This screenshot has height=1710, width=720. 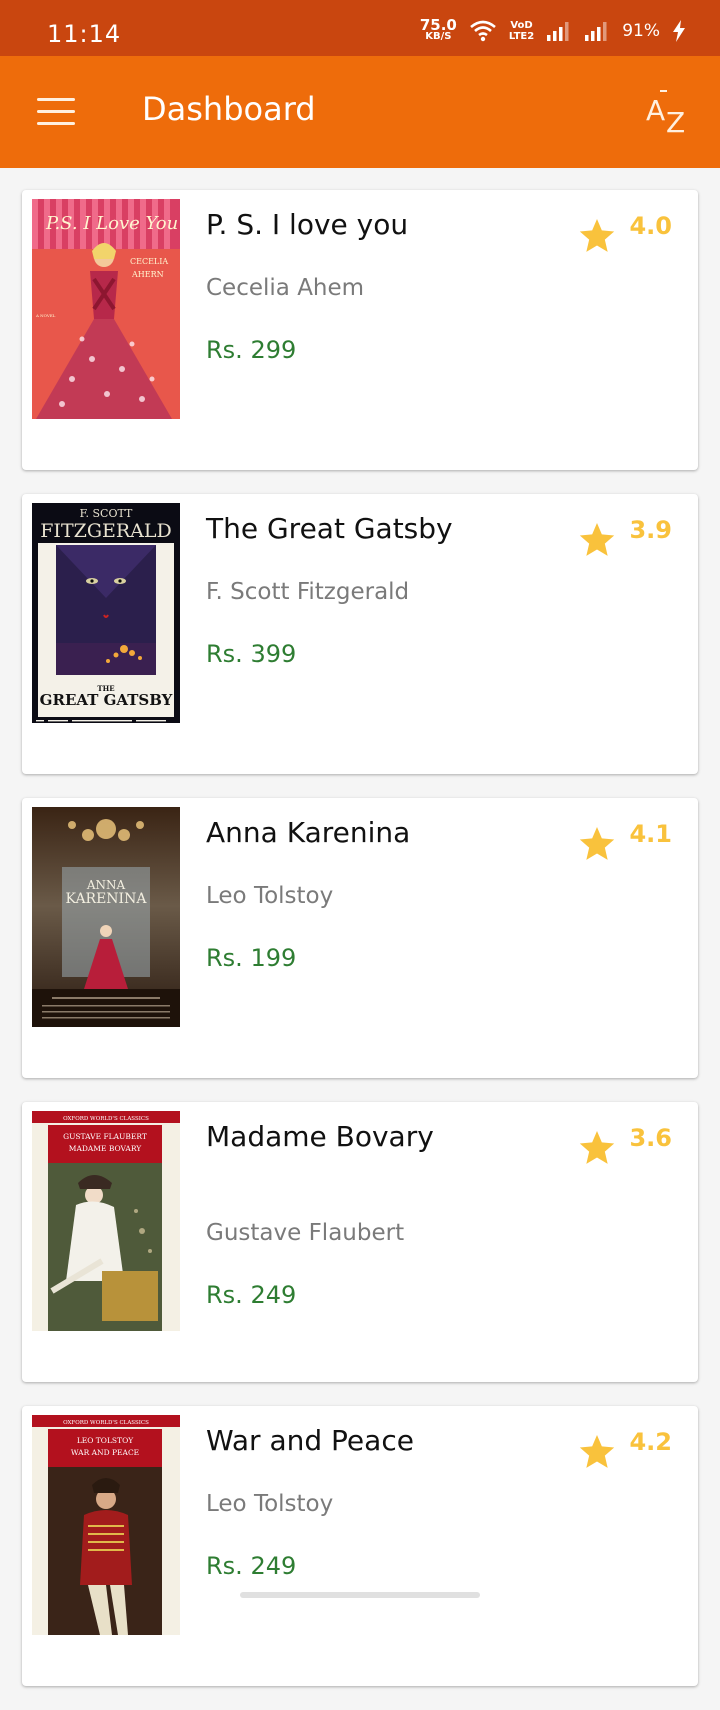 What do you see at coordinates (483, 31) in the screenshot?
I see `wifi-icon` at bounding box center [483, 31].